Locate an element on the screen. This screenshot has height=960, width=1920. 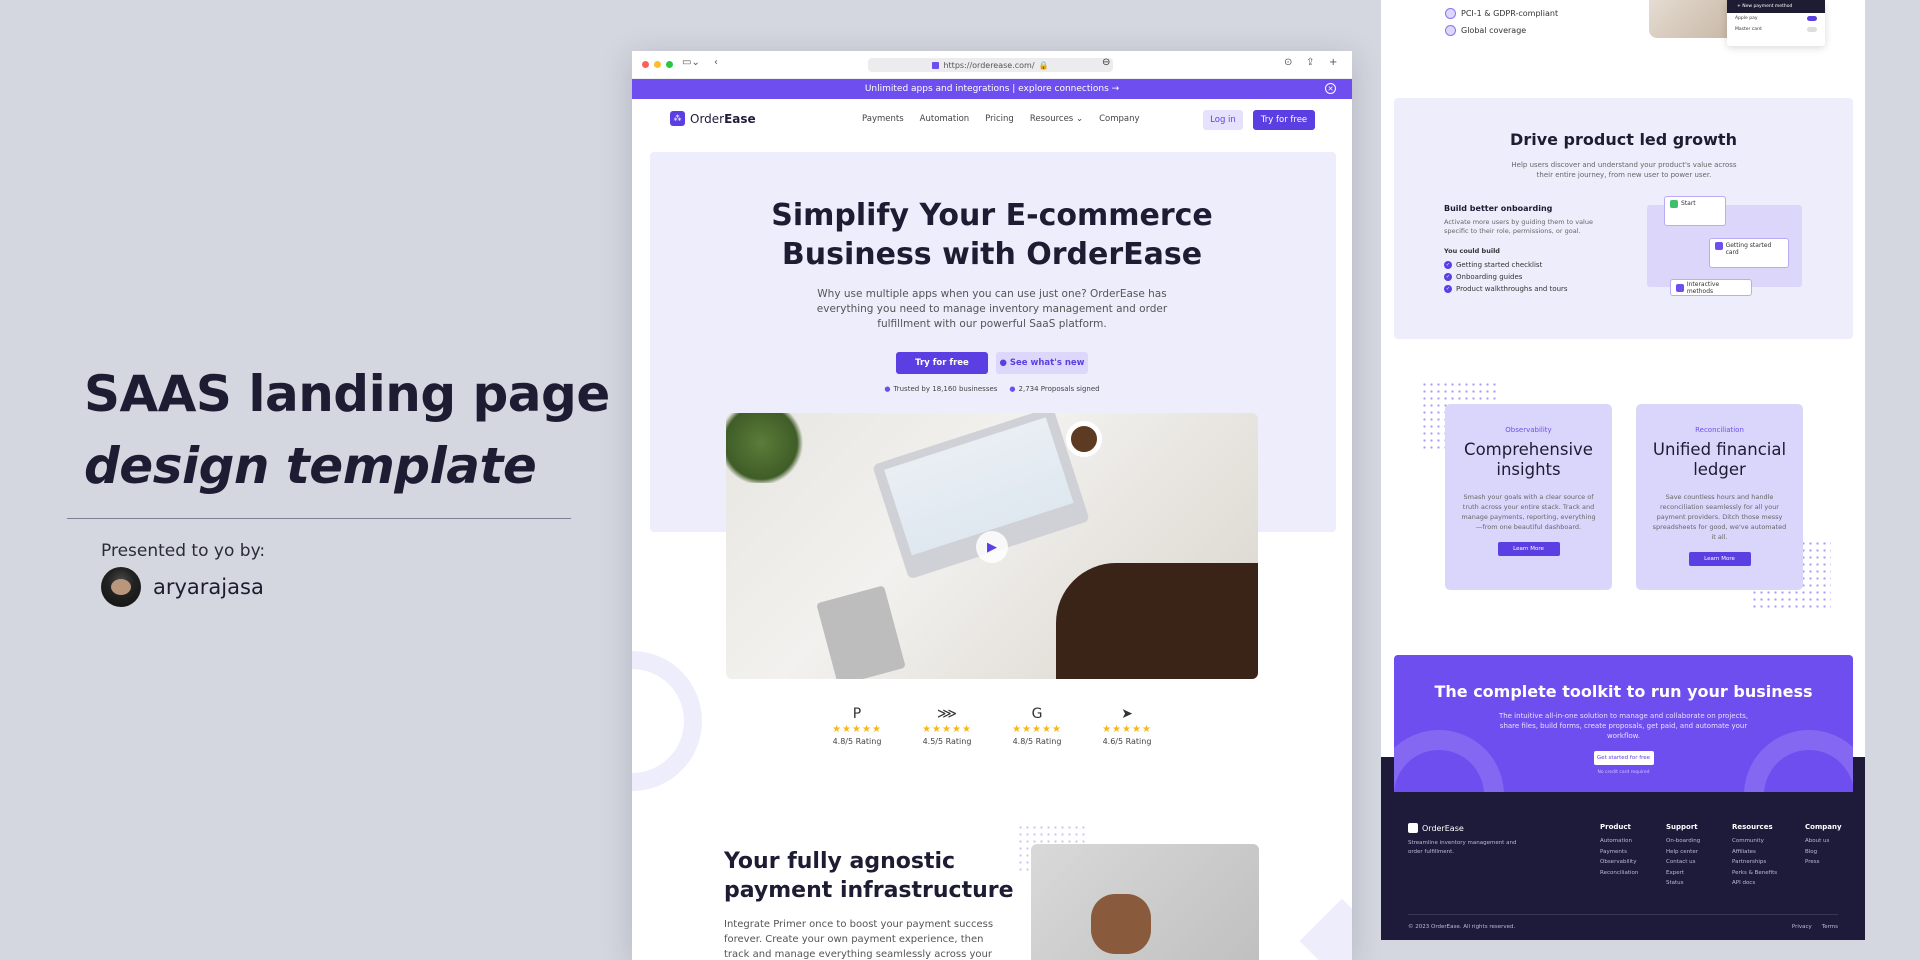
rating-label: 4.5/5 Rating is located at coordinates (947, 741).